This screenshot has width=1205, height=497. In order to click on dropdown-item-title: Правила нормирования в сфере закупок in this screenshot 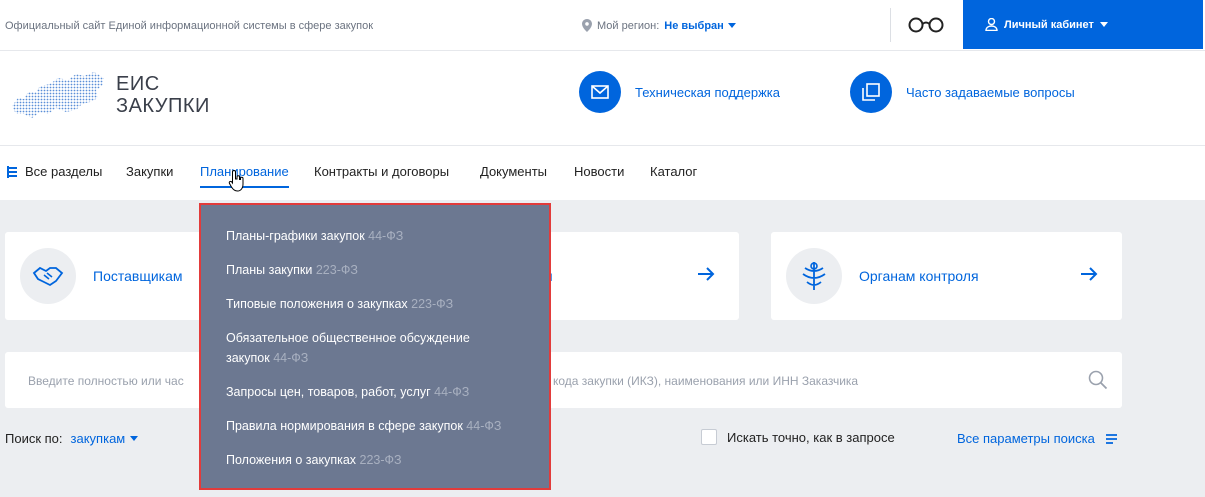, I will do `click(344, 426)`.